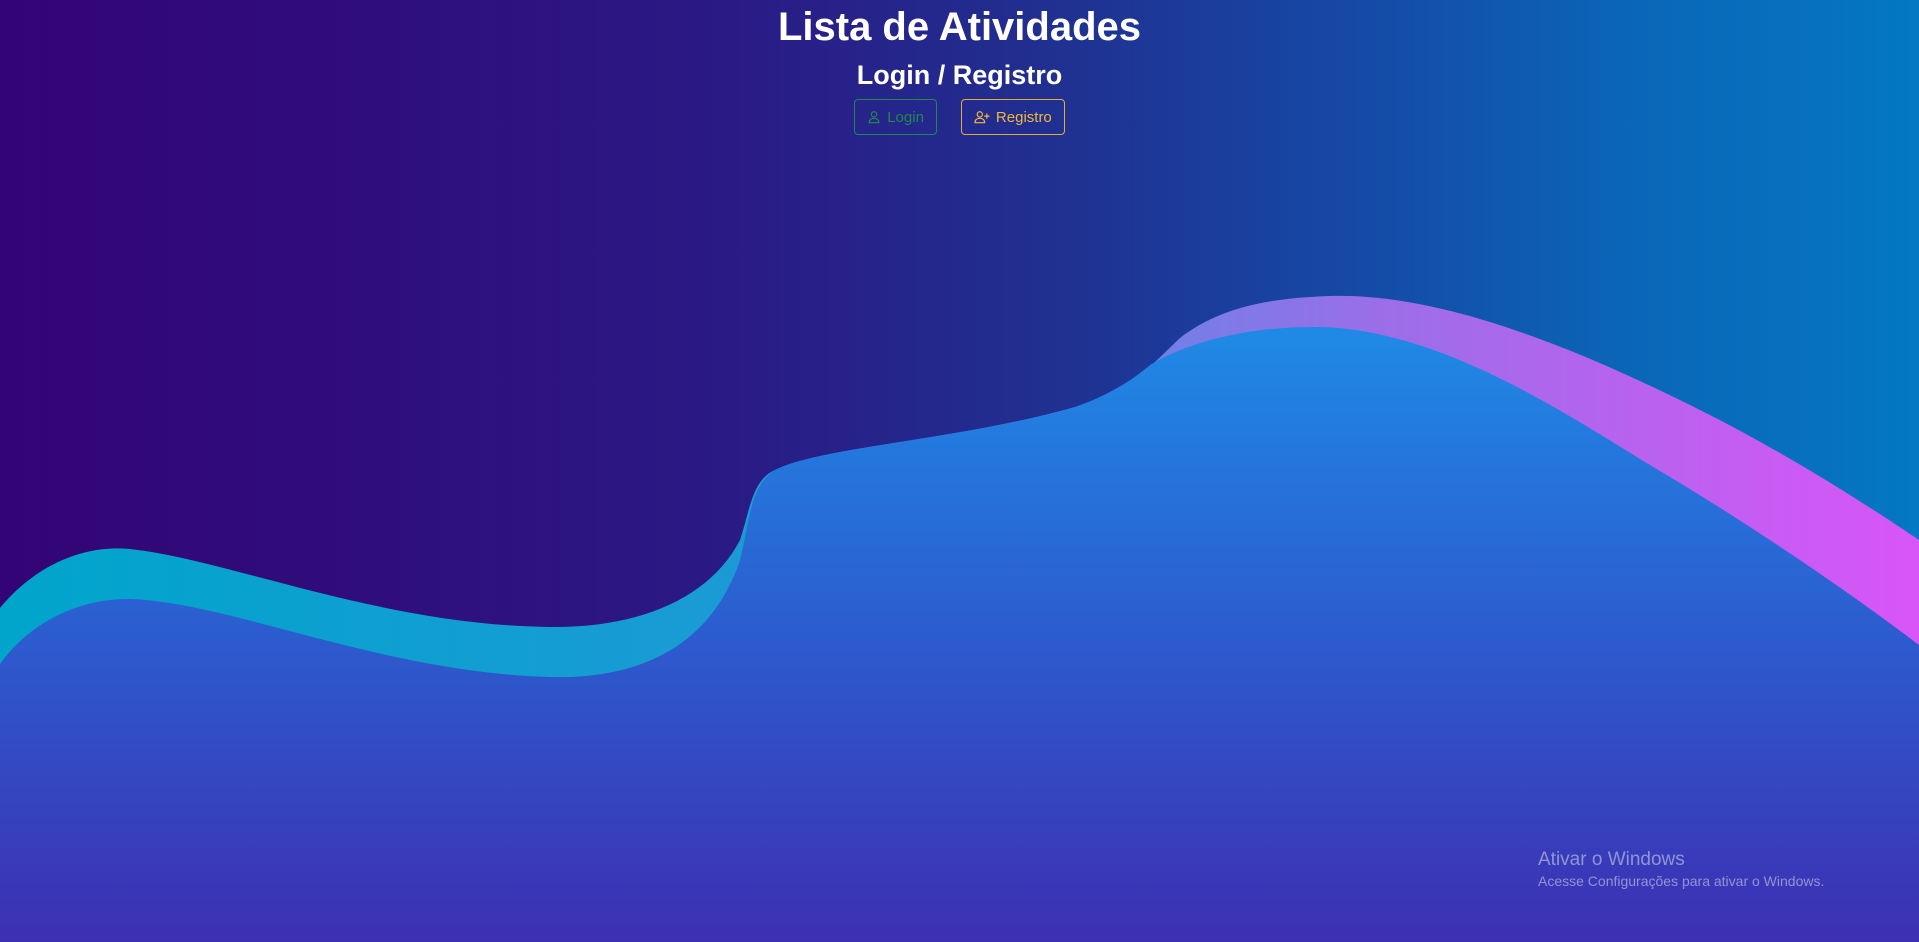  I want to click on register-button-label: Registro, so click(1023, 117).